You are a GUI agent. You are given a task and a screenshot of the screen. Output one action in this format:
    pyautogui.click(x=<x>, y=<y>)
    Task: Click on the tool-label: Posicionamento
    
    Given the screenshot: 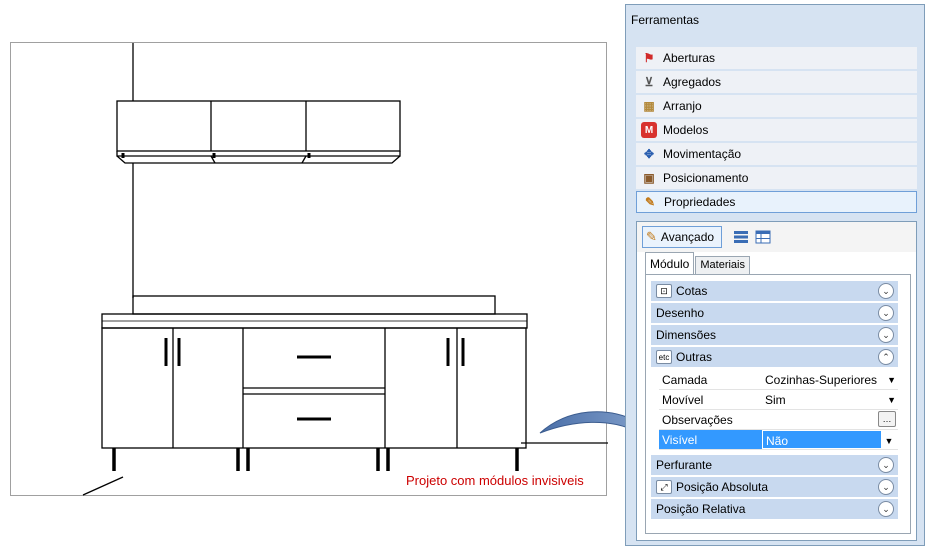 What is the action you would take?
    pyautogui.click(x=706, y=178)
    